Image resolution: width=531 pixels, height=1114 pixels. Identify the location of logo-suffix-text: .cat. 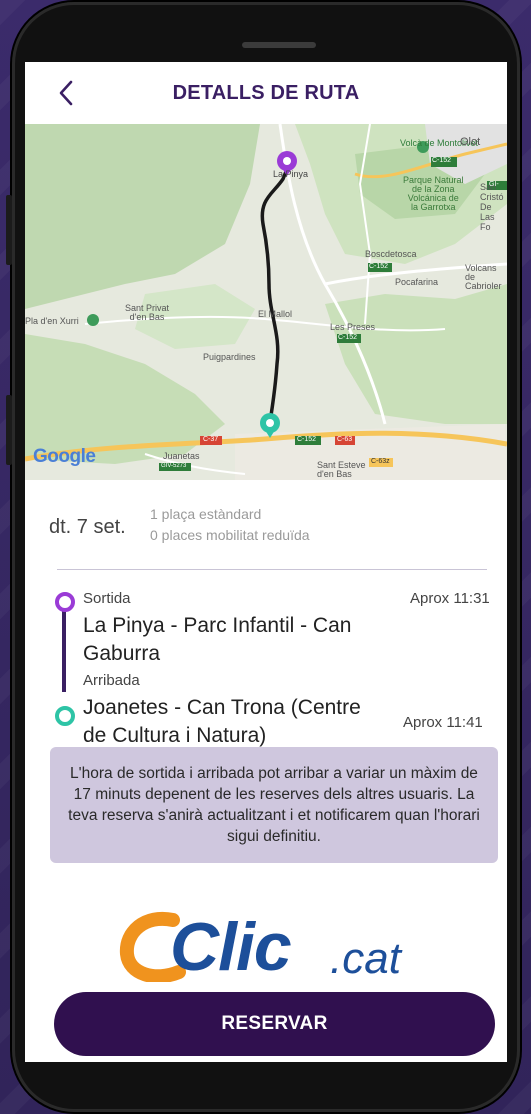
(365, 958).